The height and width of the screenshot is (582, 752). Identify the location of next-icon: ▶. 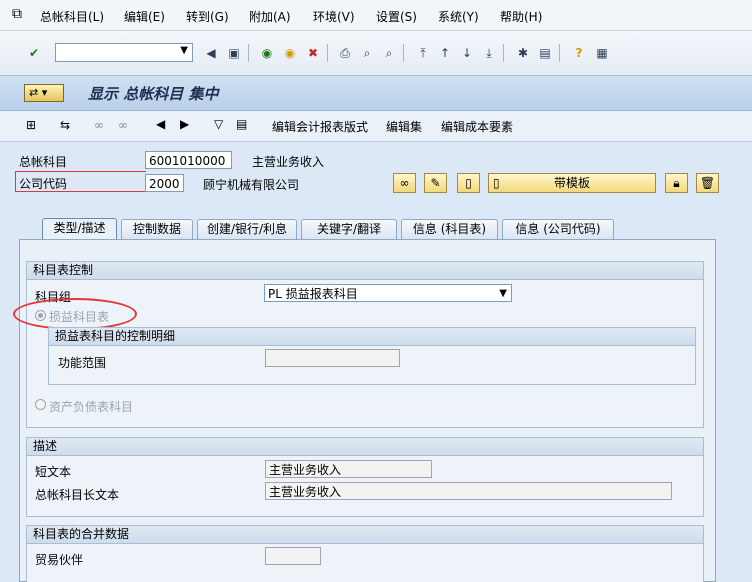
(184, 124).